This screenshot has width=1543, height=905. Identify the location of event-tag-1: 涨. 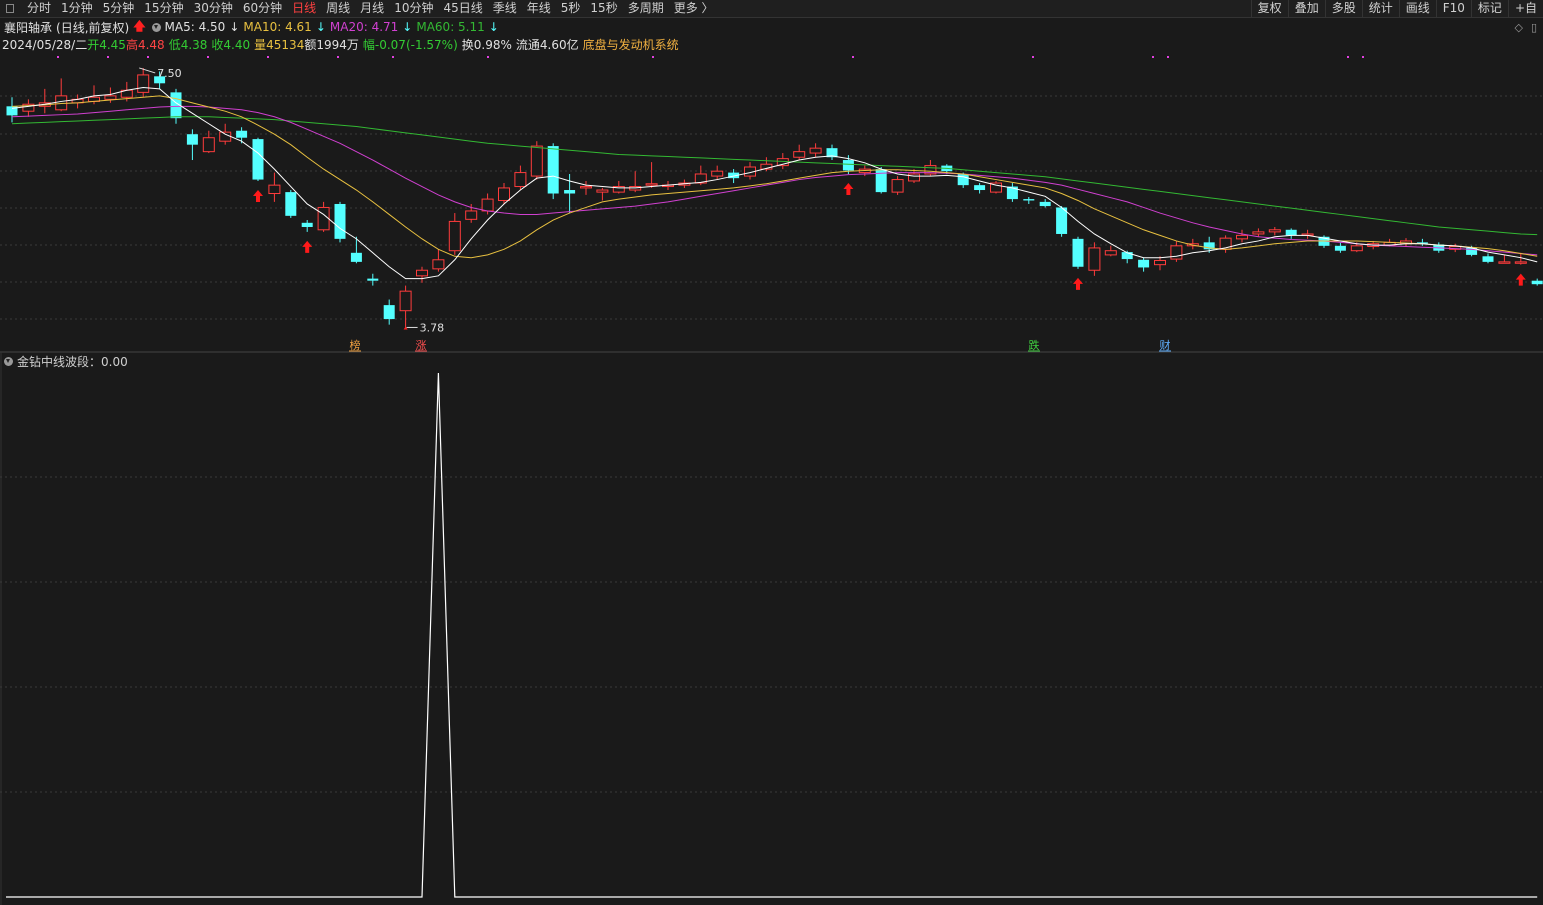
(421, 345).